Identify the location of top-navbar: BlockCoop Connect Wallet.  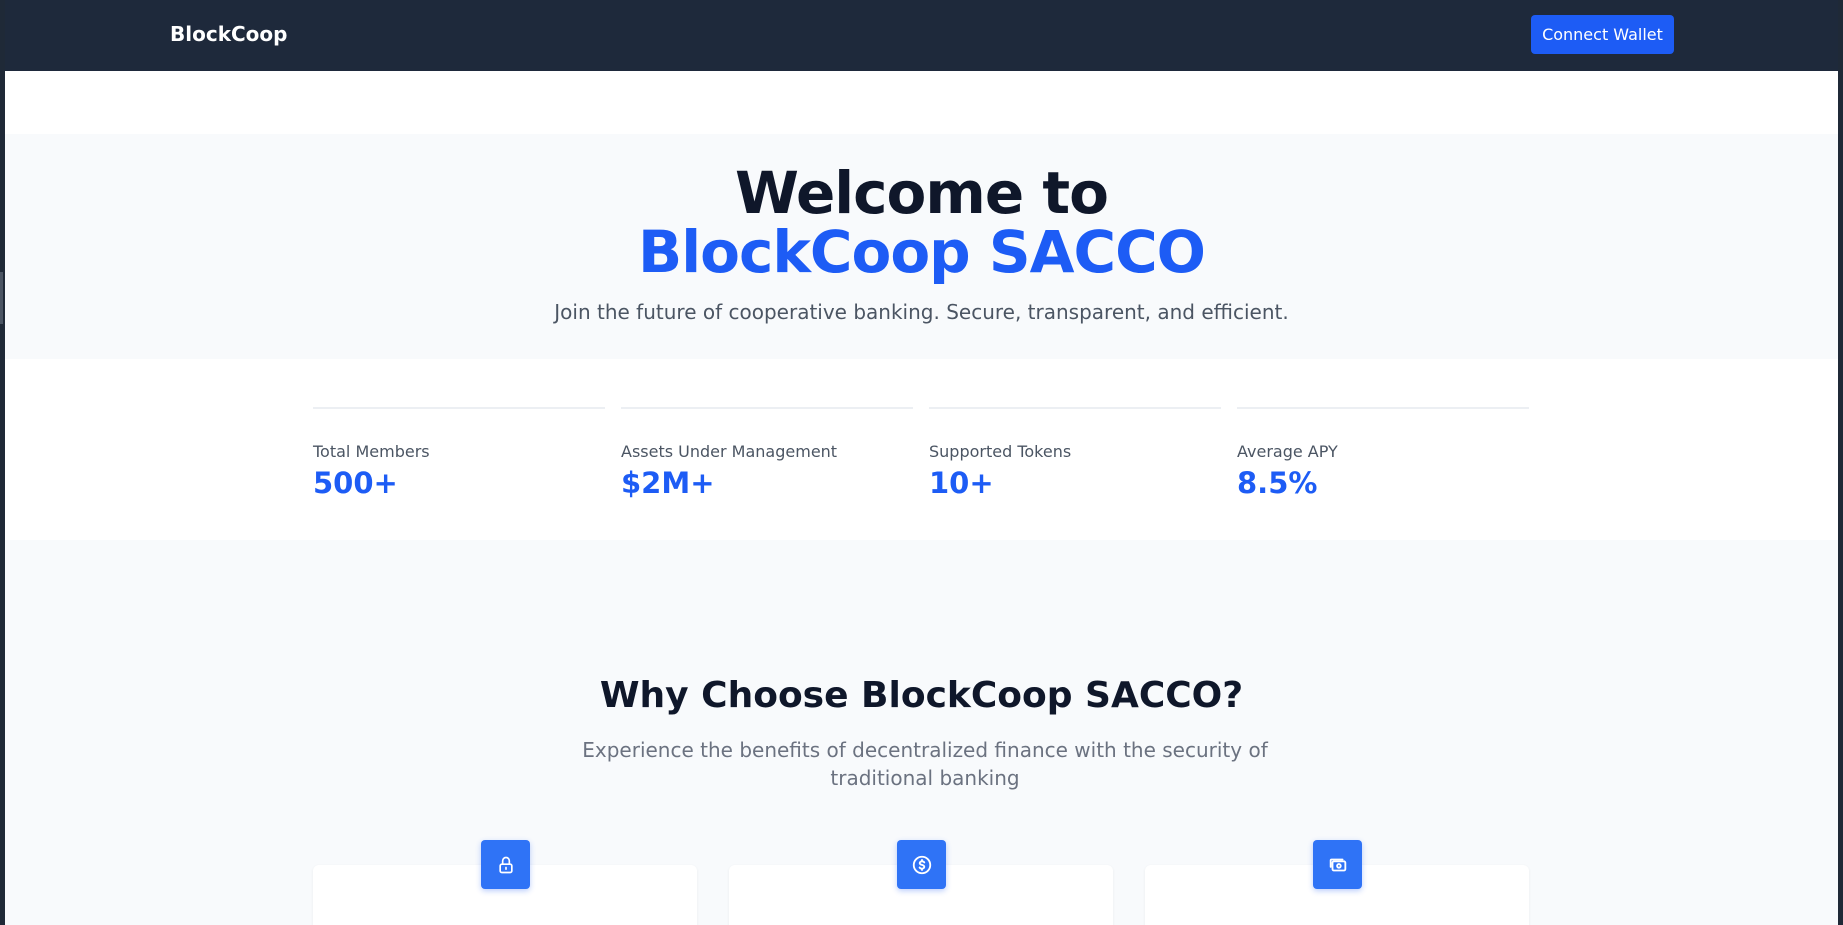
(921, 35).